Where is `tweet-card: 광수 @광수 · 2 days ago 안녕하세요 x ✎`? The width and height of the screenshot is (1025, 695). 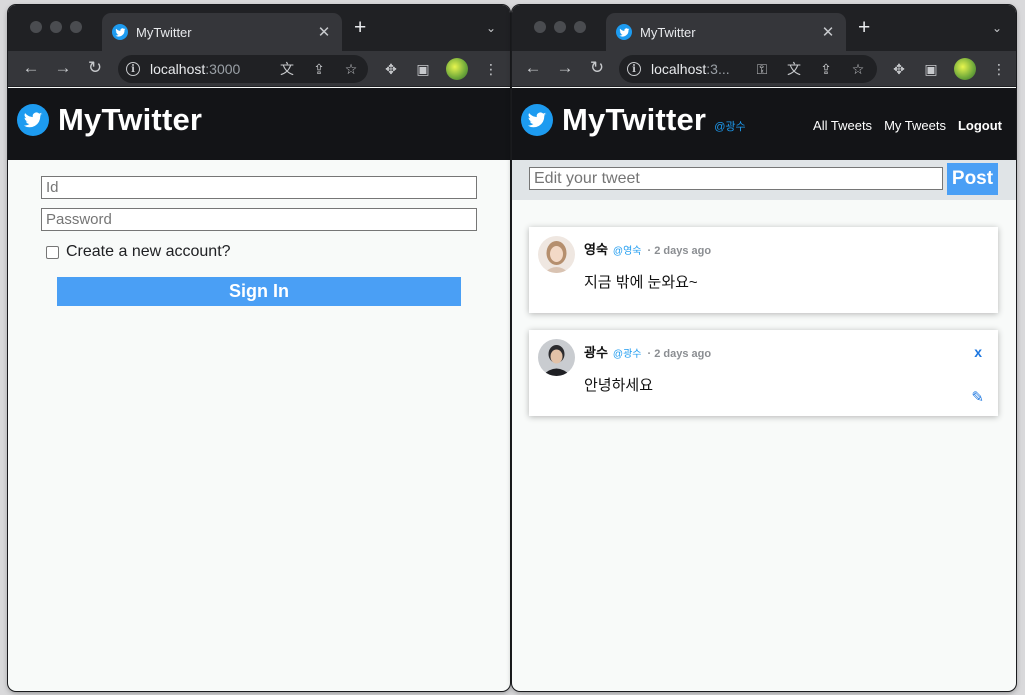
tweet-card: 광수 @광수 · 2 days ago 안녕하세요 x ✎ is located at coordinates (763, 373).